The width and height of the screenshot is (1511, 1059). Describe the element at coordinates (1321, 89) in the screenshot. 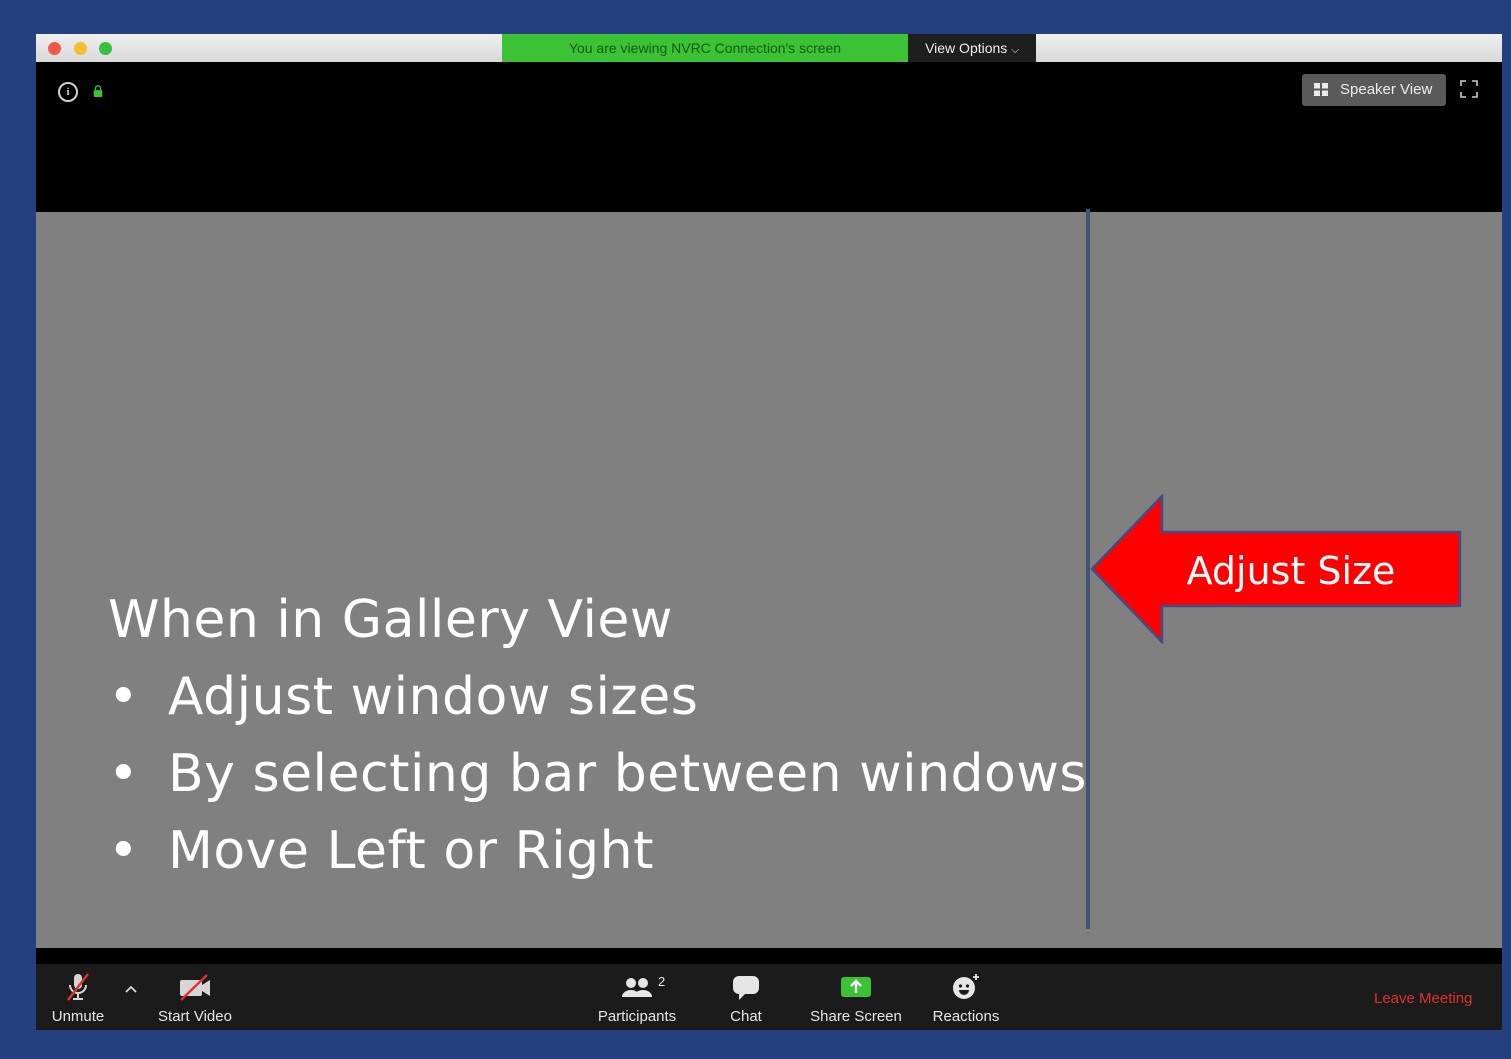

I see `grid-icon` at that location.